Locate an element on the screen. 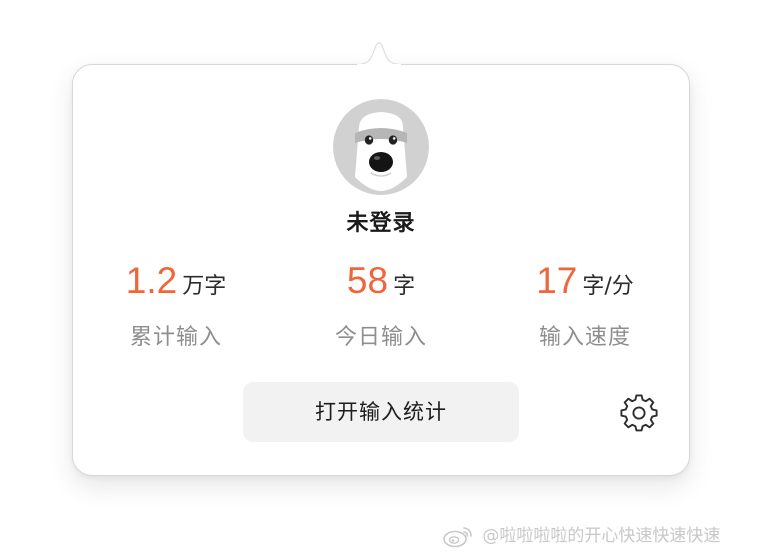 This screenshot has width=760, height=554. stat-value-row: 17 字/分 is located at coordinates (585, 281).